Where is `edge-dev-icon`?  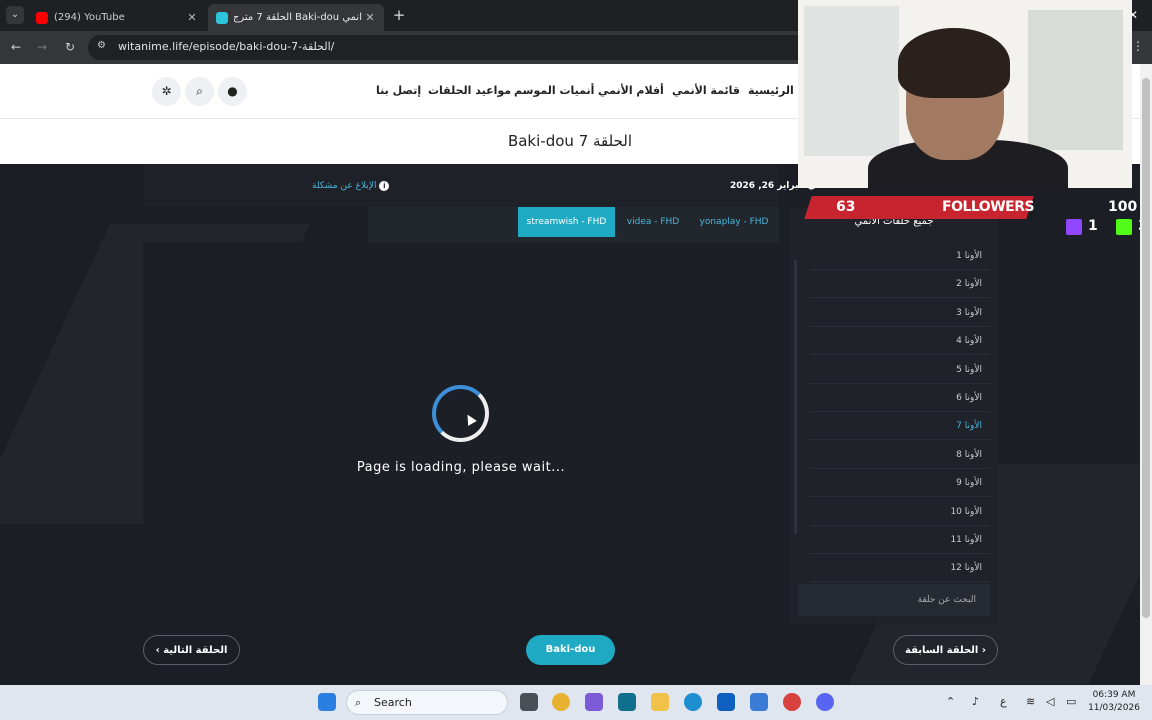 edge-dev-icon is located at coordinates (627, 702).